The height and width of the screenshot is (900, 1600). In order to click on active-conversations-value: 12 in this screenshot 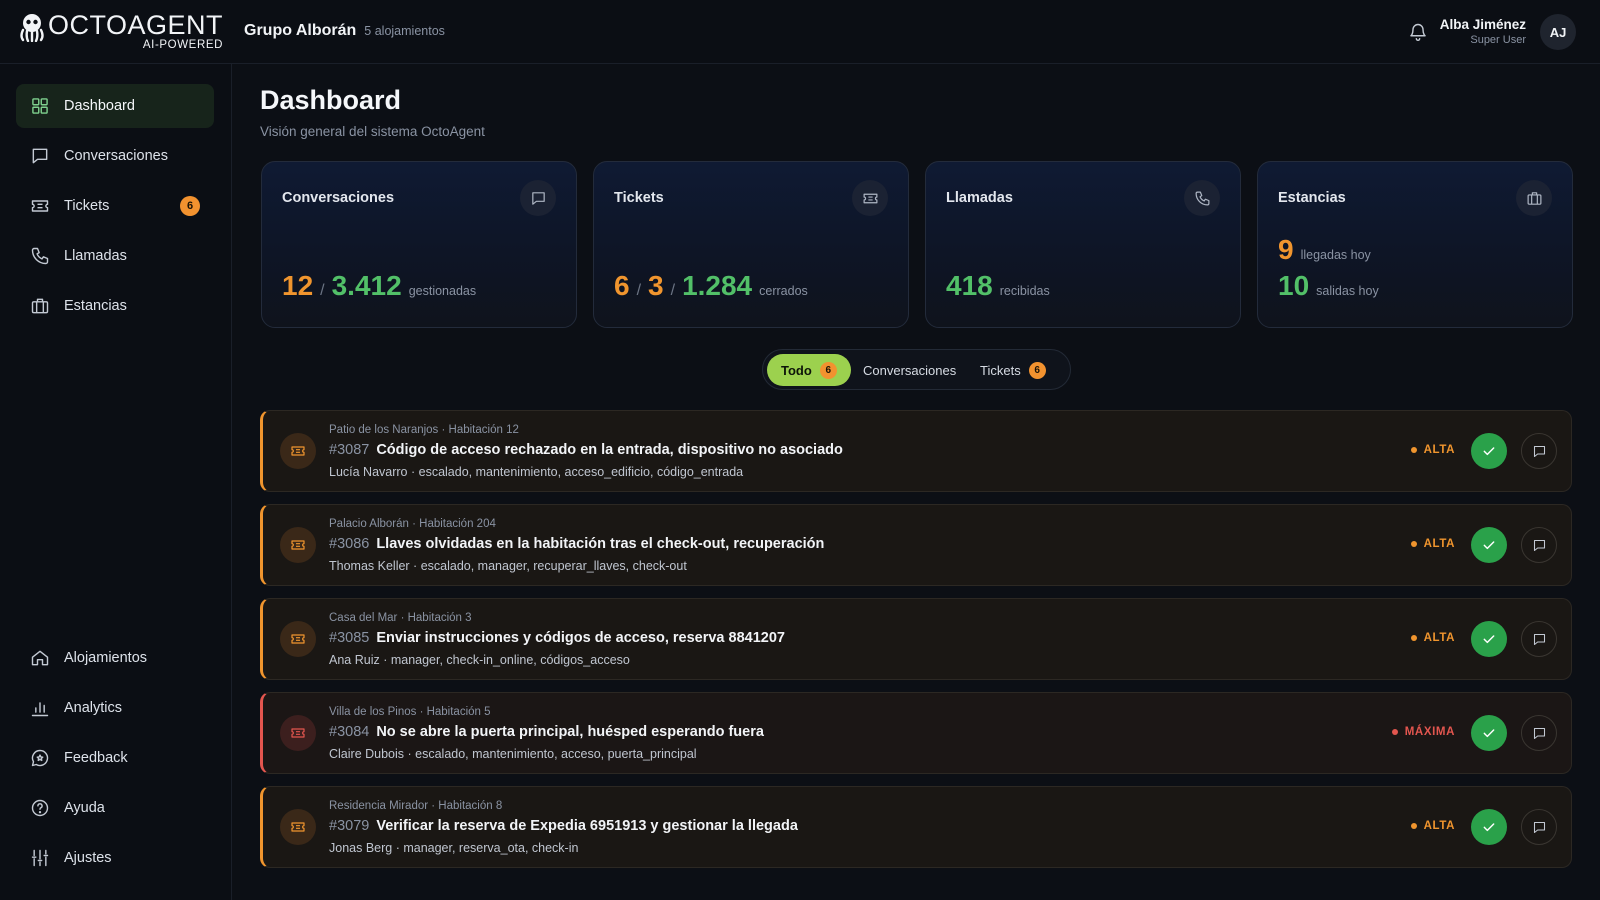, I will do `click(298, 285)`.